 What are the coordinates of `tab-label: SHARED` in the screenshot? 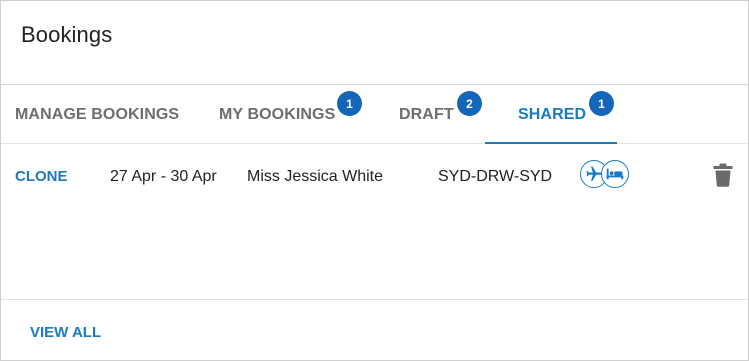 It's located at (552, 114).